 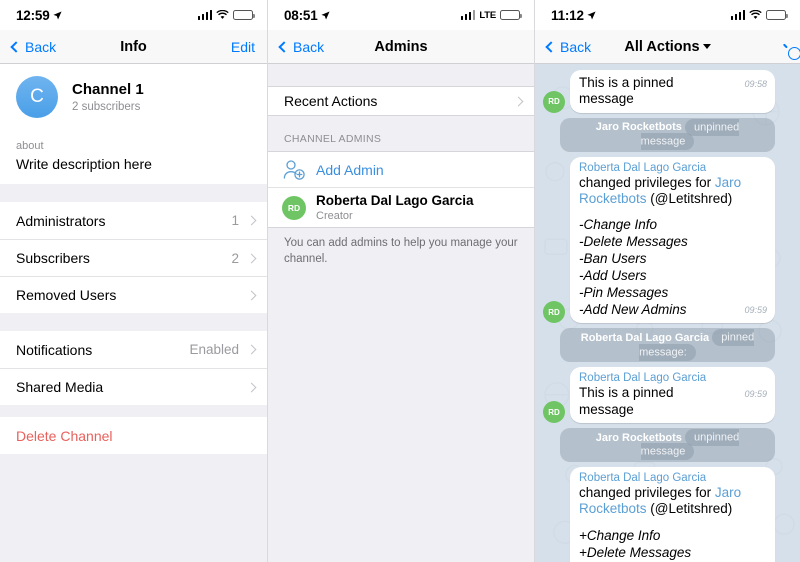 I want to click on status-time-label-1: 12:59, so click(x=33, y=15).